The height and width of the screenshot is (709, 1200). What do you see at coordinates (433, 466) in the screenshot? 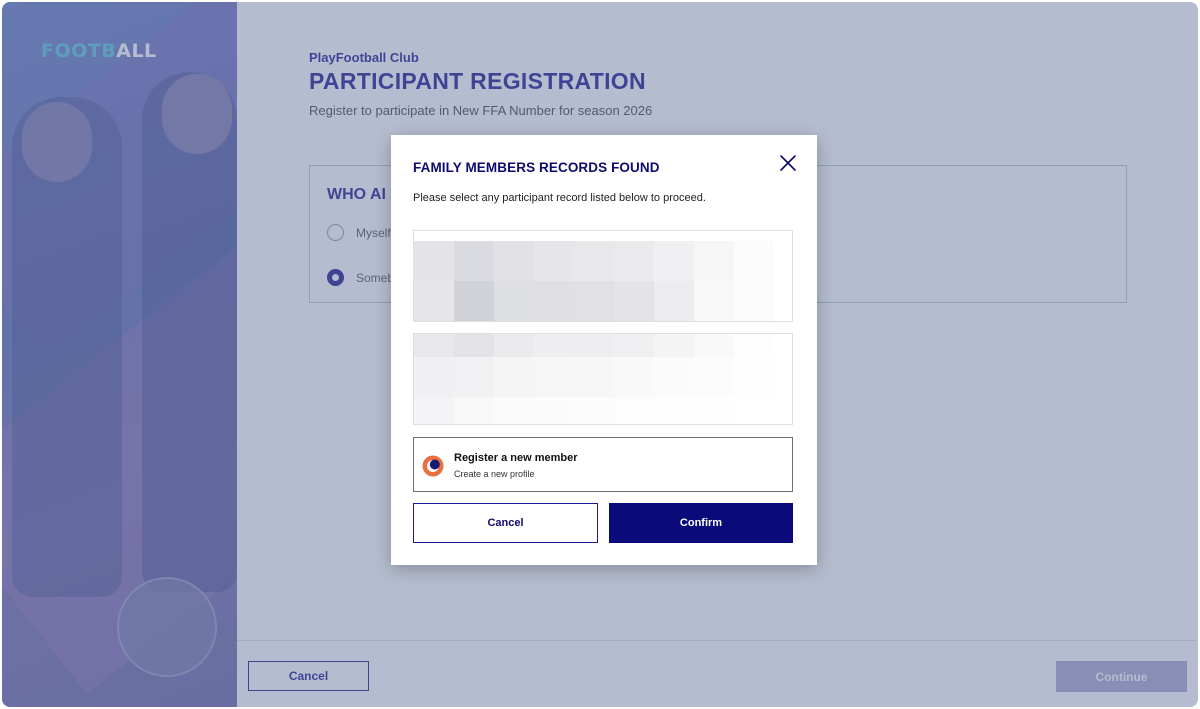
I see `new-member-icon` at bounding box center [433, 466].